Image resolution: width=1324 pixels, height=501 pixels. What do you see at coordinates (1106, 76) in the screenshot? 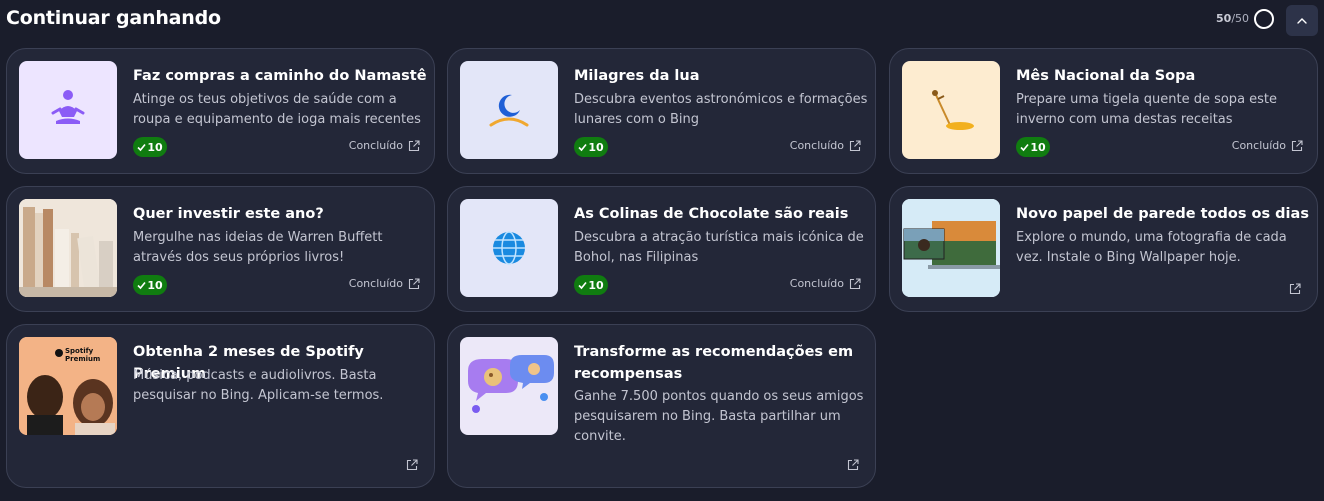
I see `card-title: Mês Nacional da Sopa` at bounding box center [1106, 76].